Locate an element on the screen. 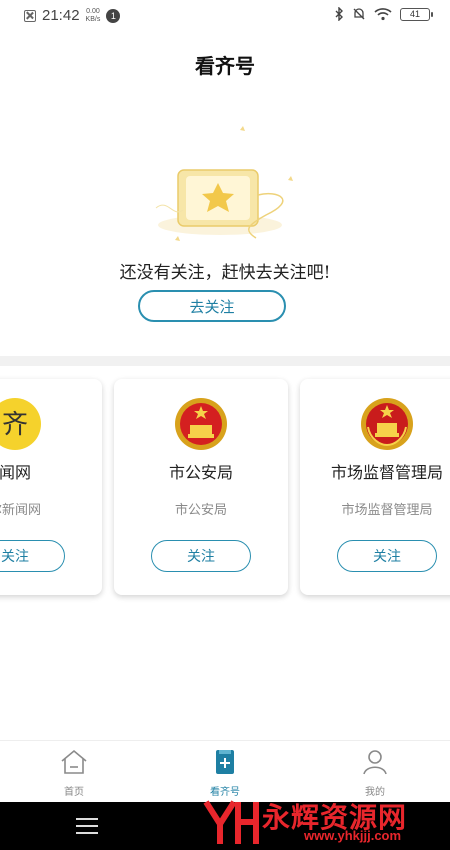 The image size is (450, 850). qi-news-logo-icon: 齐 is located at coordinates (20, 424).